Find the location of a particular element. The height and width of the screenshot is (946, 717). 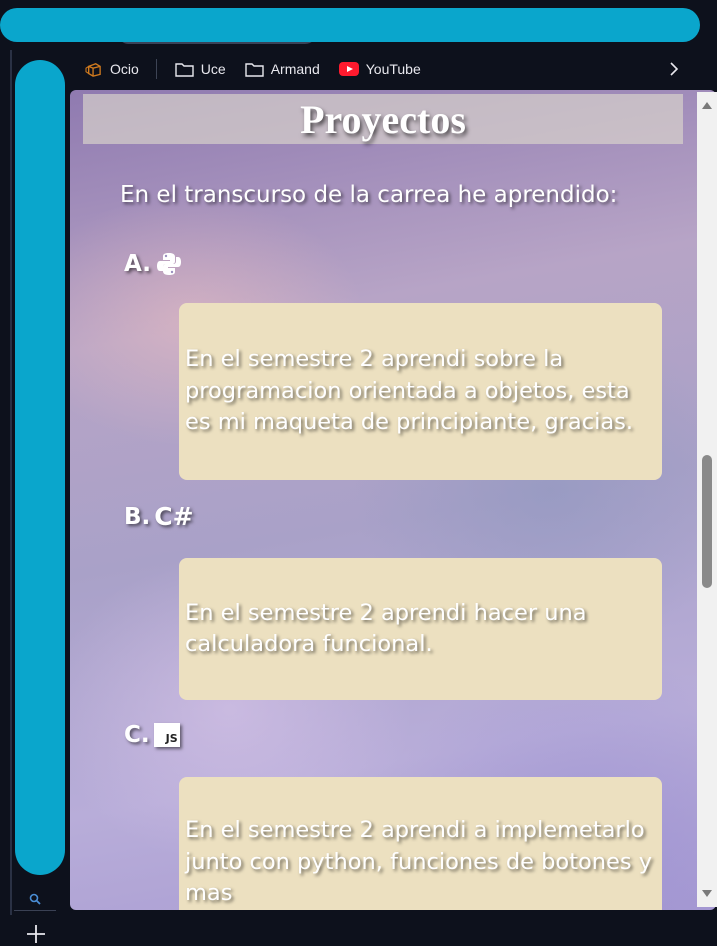

item-marker: C. is located at coordinates (137, 735).